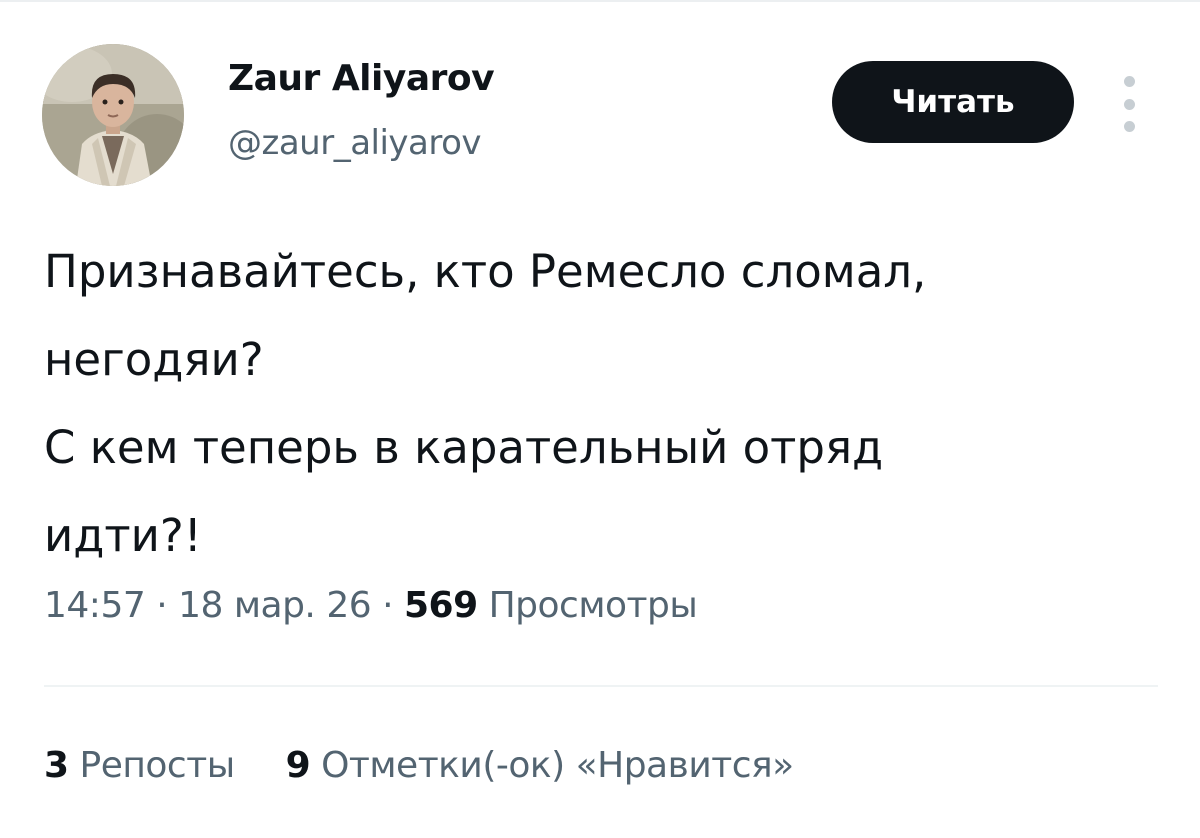 The height and width of the screenshot is (838, 1200). I want to click on tweet-date: 18 мар. 26, so click(275, 605).